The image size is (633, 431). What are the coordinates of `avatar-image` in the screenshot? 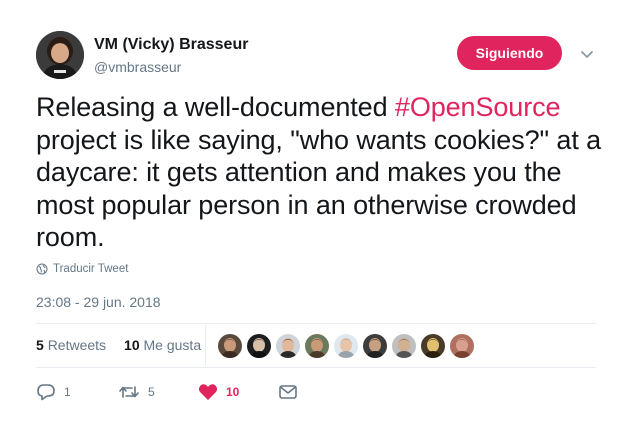 It's located at (60, 55).